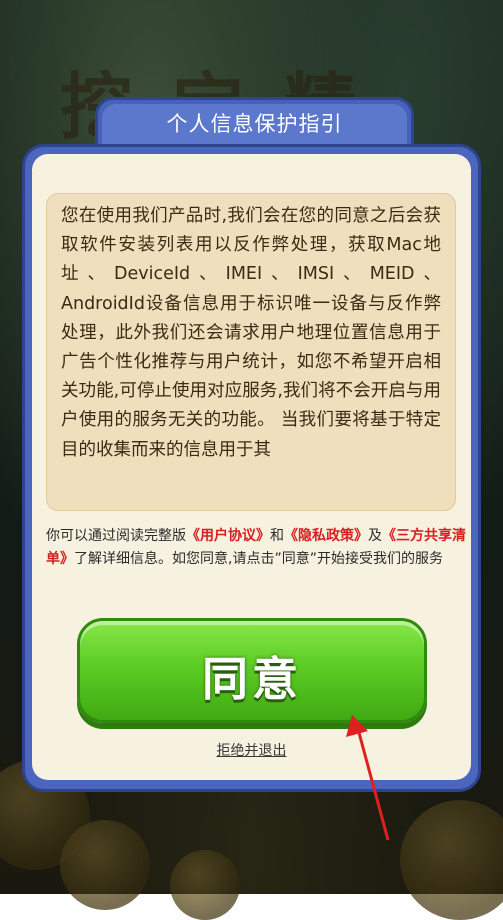 This screenshot has width=503, height=920. I want to click on notice-suffix: 了解详细信息。如您同意,请点击”同意”开始接受我们的服务, so click(258, 559).